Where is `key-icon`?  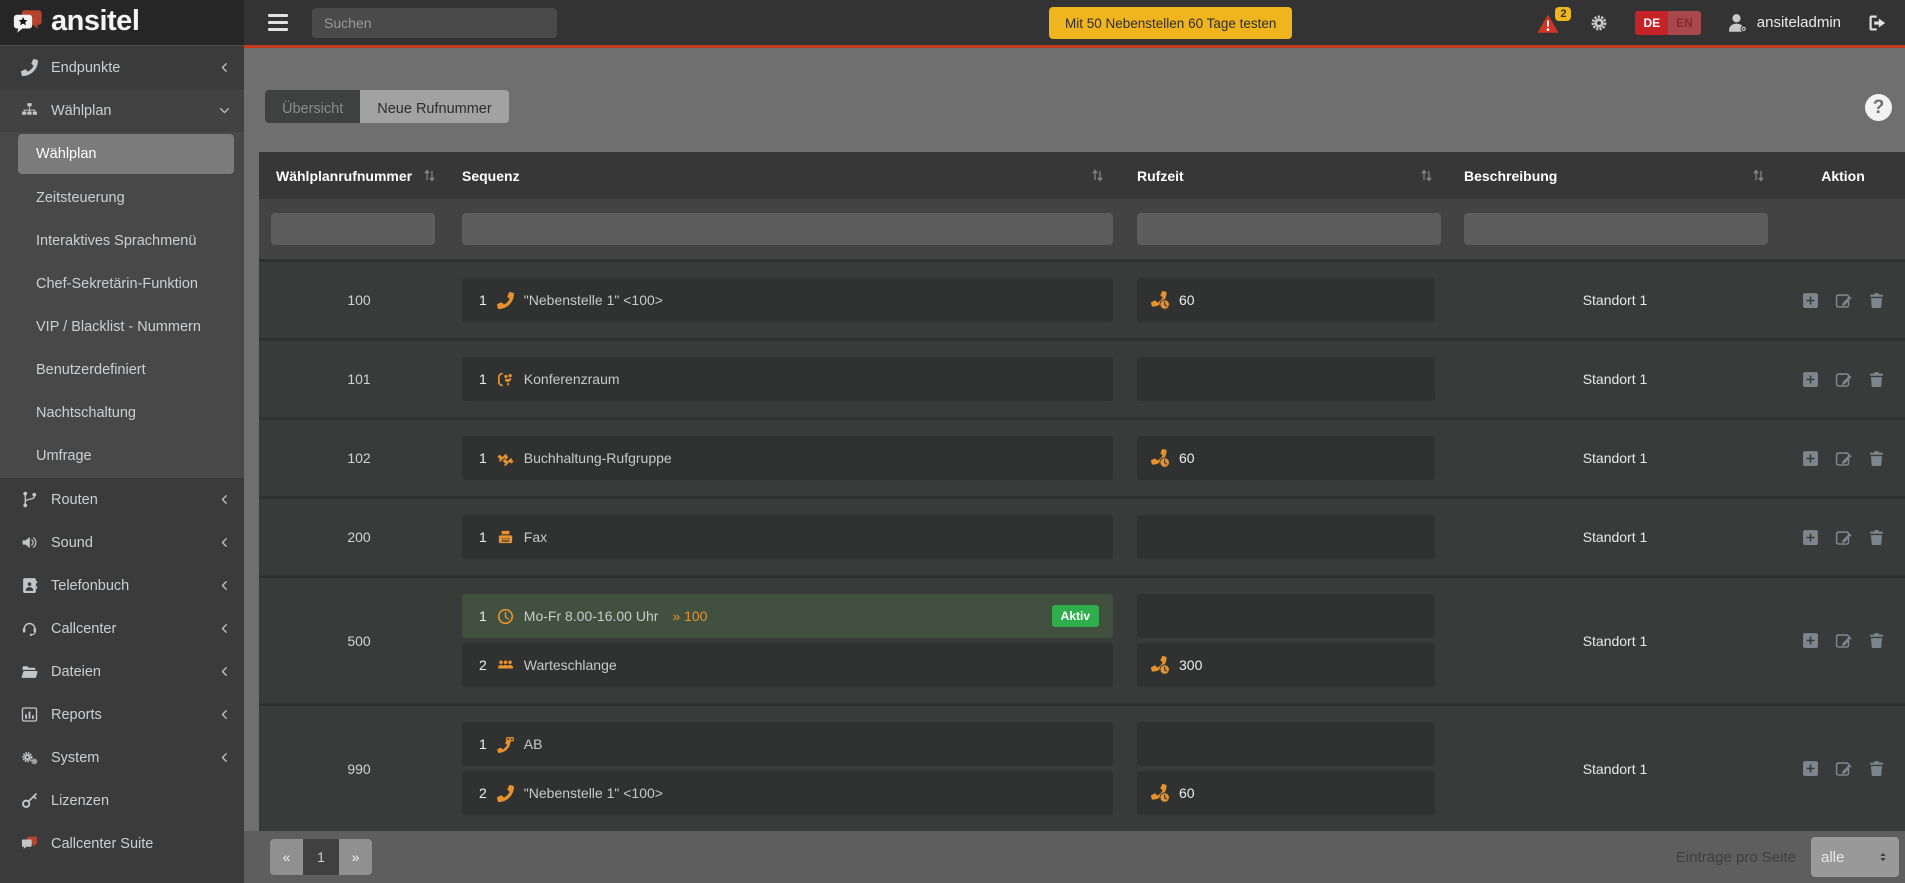
key-icon is located at coordinates (29, 800).